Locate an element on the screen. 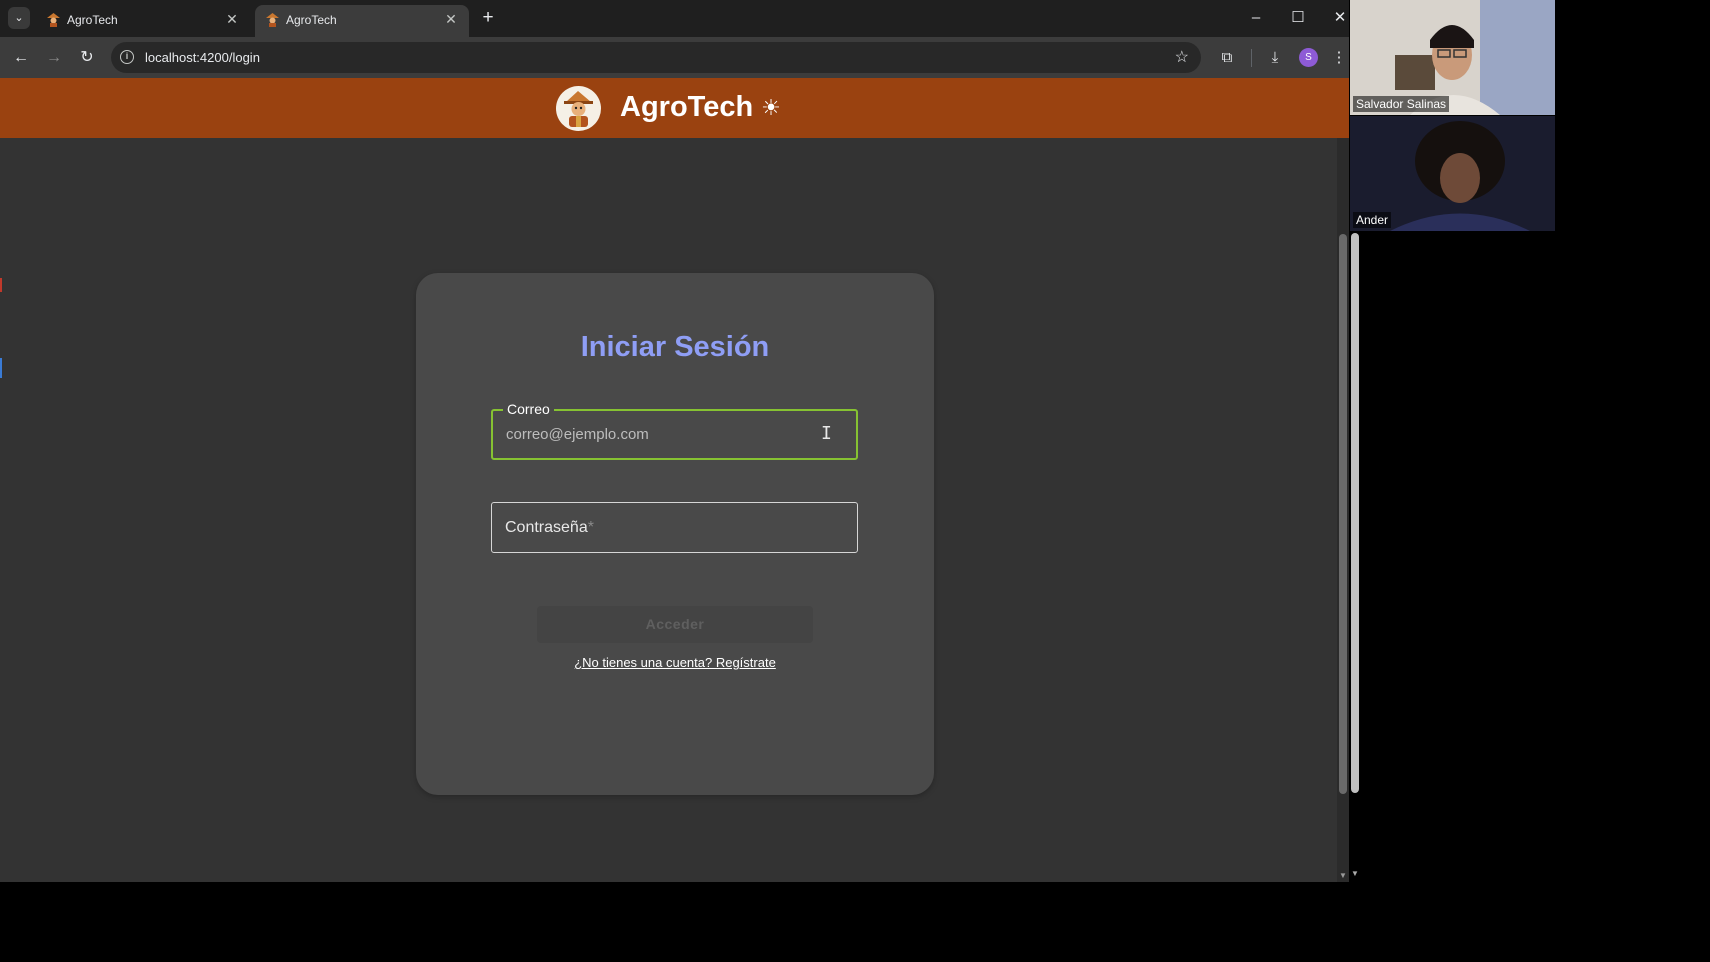 This screenshot has width=1710, height=962. login-title: Iniciar Sesión is located at coordinates (675, 347).